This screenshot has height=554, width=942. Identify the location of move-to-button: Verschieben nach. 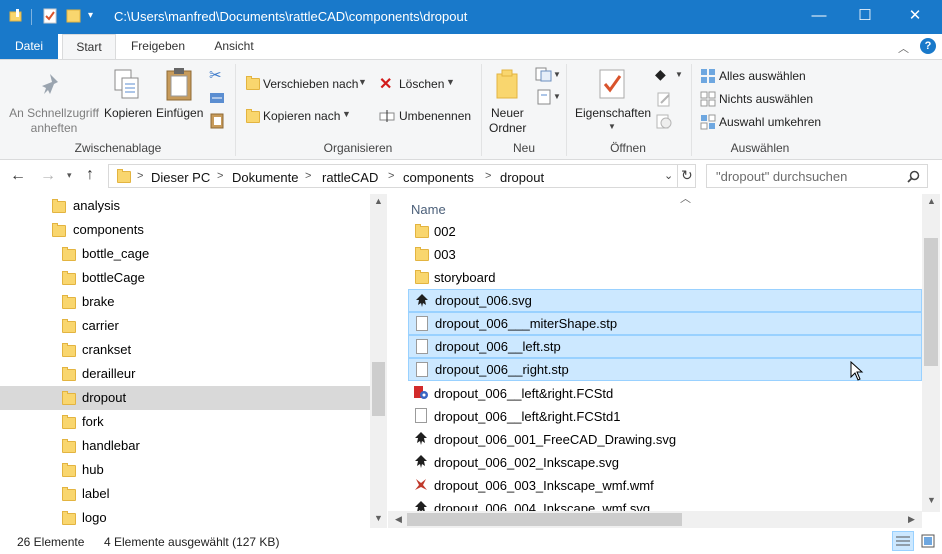
(310, 84).